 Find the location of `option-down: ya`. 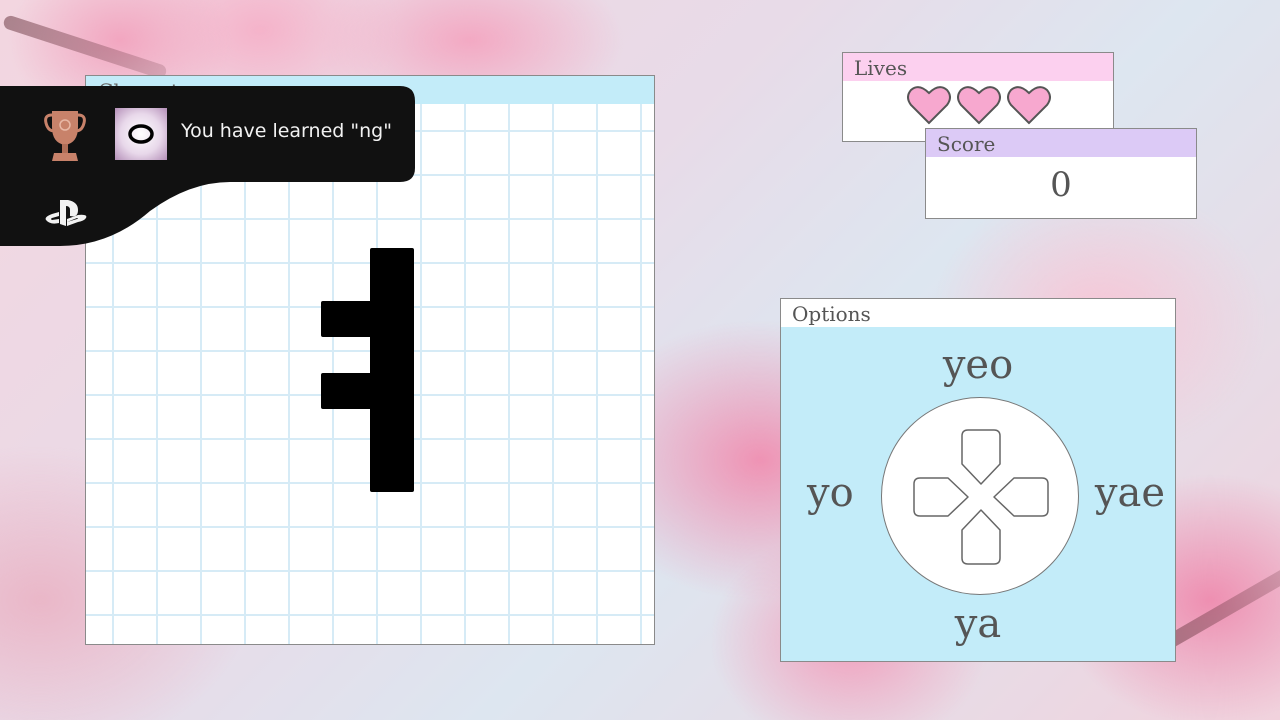

option-down: ya is located at coordinates (978, 624).